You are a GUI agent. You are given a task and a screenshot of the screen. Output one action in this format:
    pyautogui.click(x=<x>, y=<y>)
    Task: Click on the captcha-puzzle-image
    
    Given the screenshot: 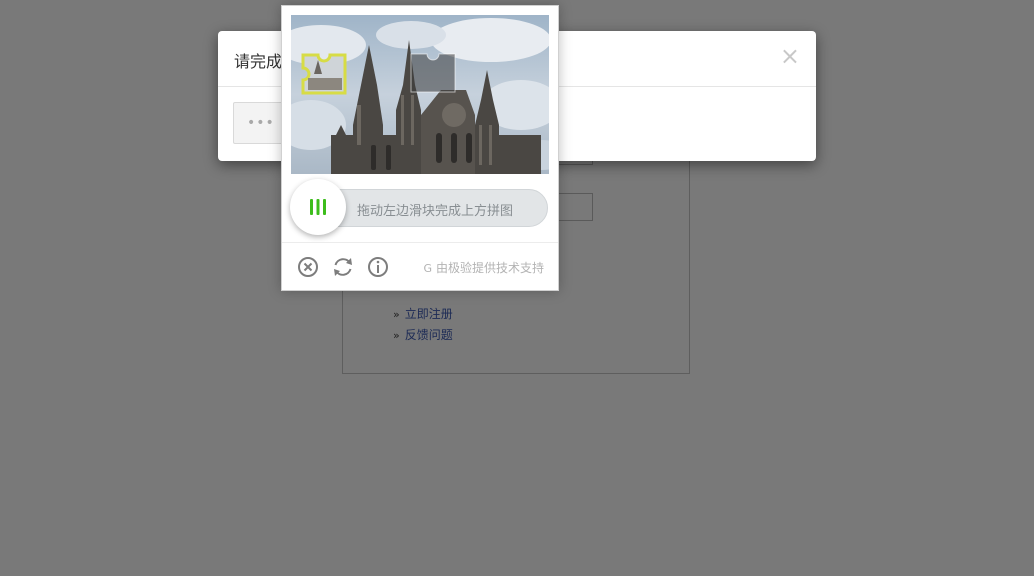 What is the action you would take?
    pyautogui.click(x=420, y=94)
    